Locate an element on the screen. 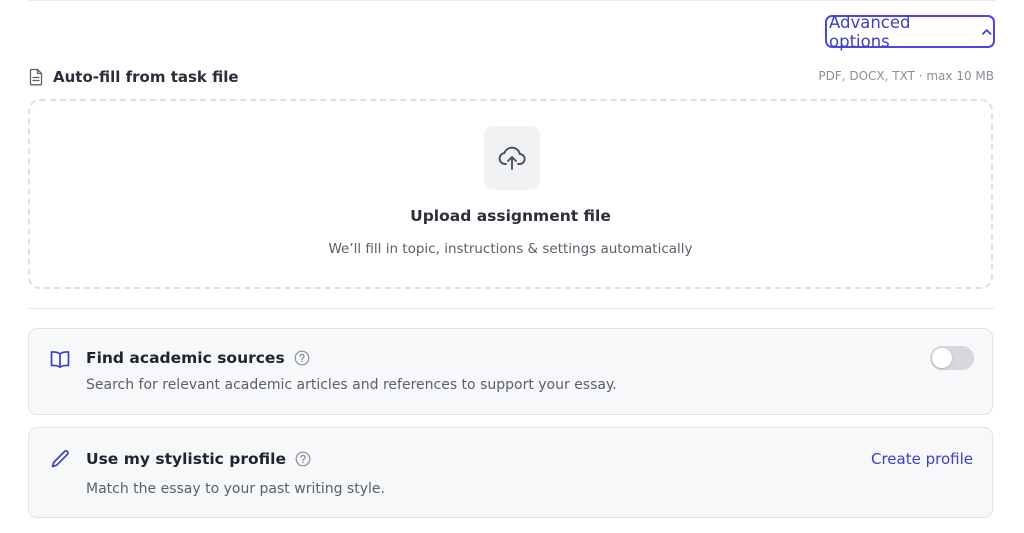 This screenshot has height=533, width=1024. file-format-hint: PDF, DOCX, TXT · max 10 MB is located at coordinates (906, 76).